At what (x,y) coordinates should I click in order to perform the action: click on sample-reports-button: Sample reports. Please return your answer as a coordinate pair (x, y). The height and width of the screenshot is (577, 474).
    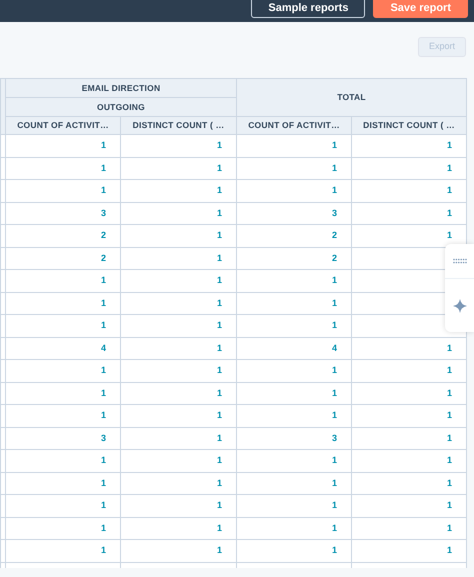
    Looking at the image, I should click on (308, 9).